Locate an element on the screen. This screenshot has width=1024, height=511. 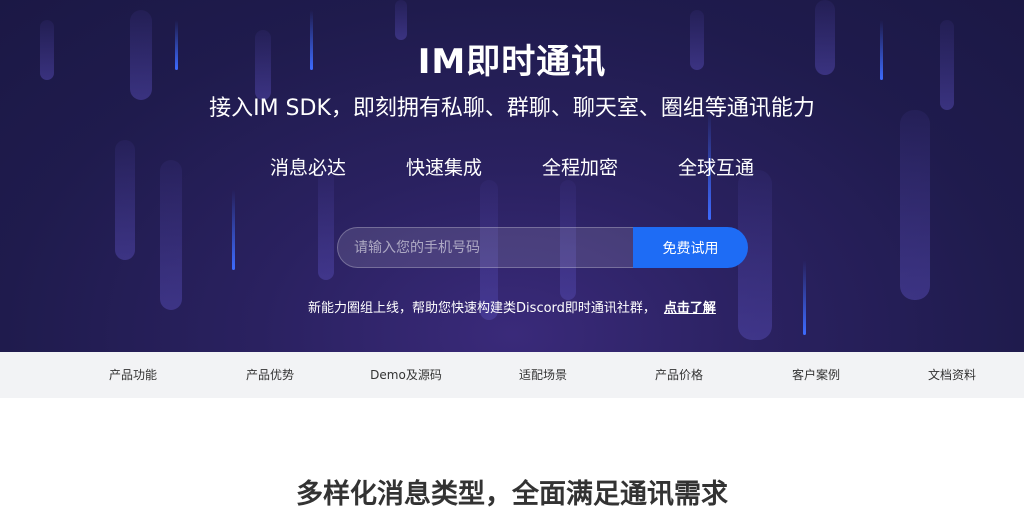
hero-subtitle: 接入IM SDK，即刻拥有私聊、群聊、聊天室、圈组等通讯能力 is located at coordinates (512, 108).